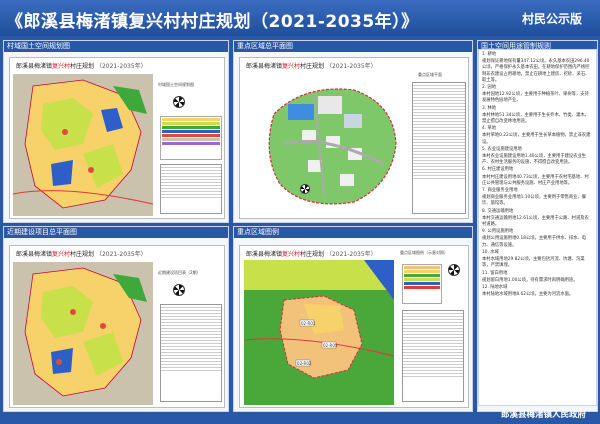 The width and height of the screenshot is (600, 424). What do you see at coordinates (489, 108) in the screenshot?
I see `rule-heading: 3. 林地` at bounding box center [489, 108].